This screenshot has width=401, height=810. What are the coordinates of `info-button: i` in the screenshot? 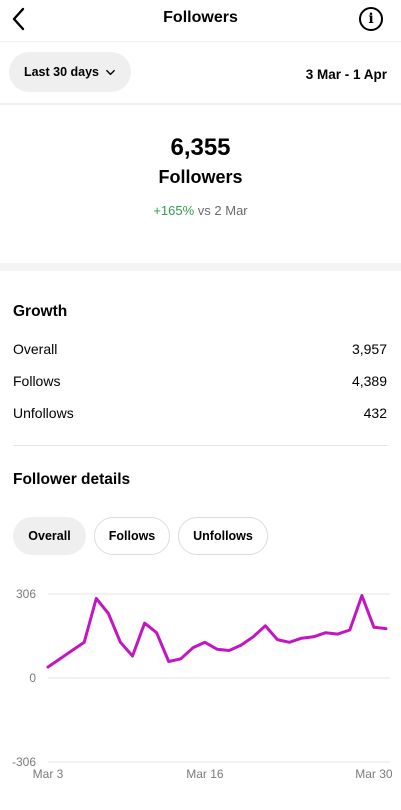 It's located at (371, 19).